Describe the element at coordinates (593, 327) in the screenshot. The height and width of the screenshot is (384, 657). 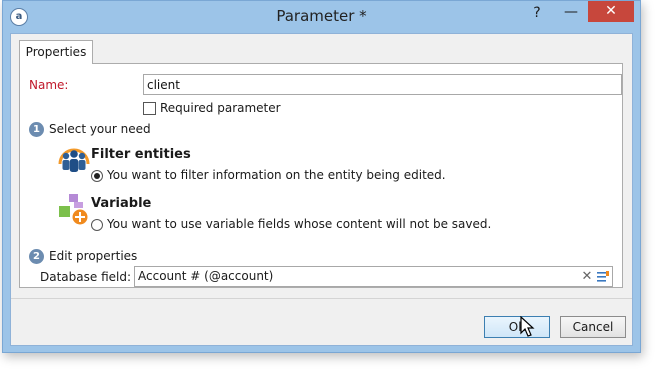
I see `cancel-button: Cancel` at that location.